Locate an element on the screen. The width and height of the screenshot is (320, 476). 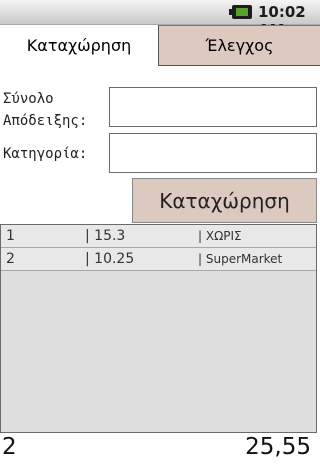
entry-id: 1 is located at coordinates (10, 236).